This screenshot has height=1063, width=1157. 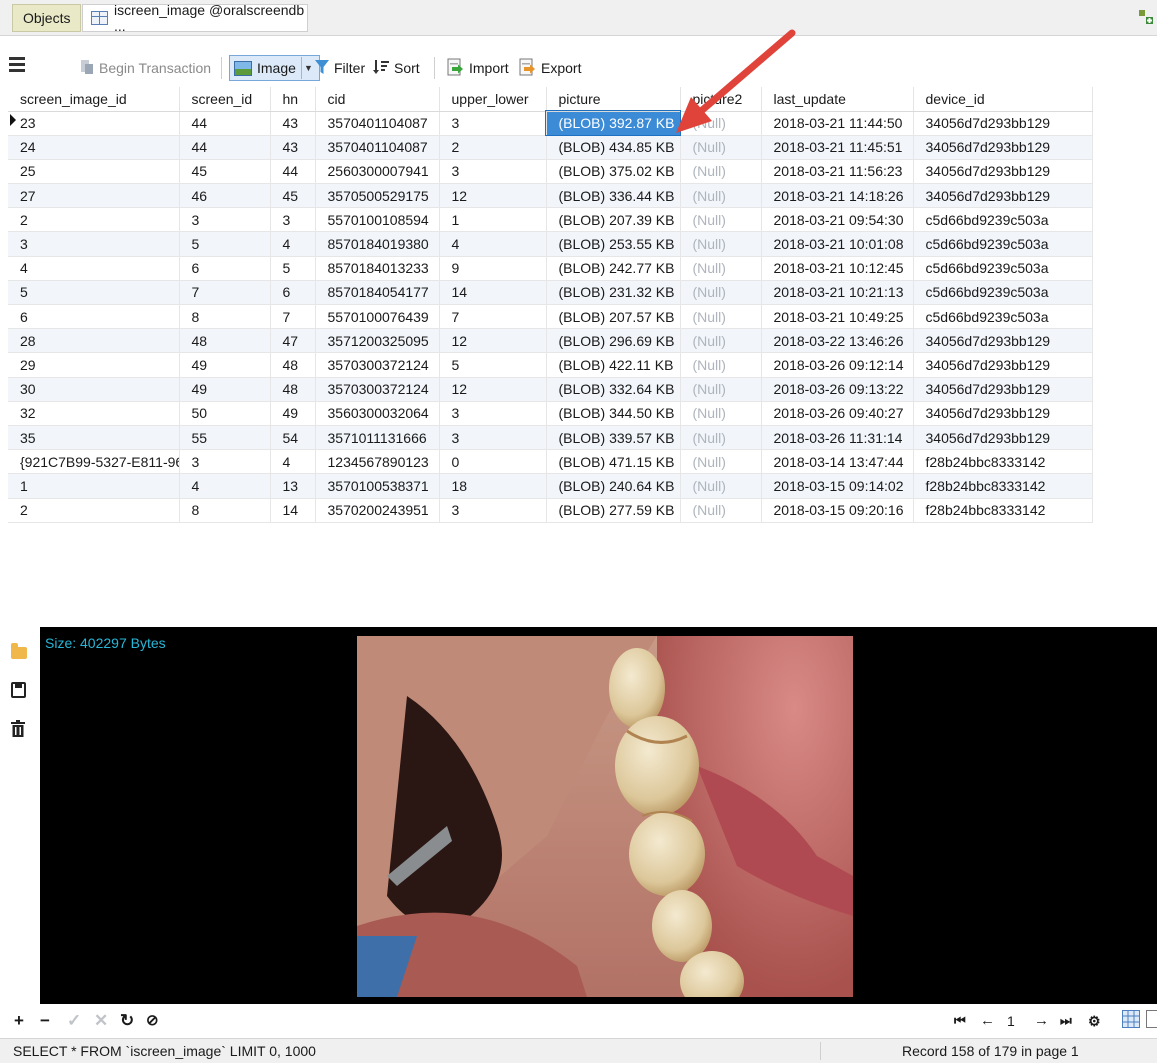 I want to click on table-cell: 8, so click(x=225, y=317).